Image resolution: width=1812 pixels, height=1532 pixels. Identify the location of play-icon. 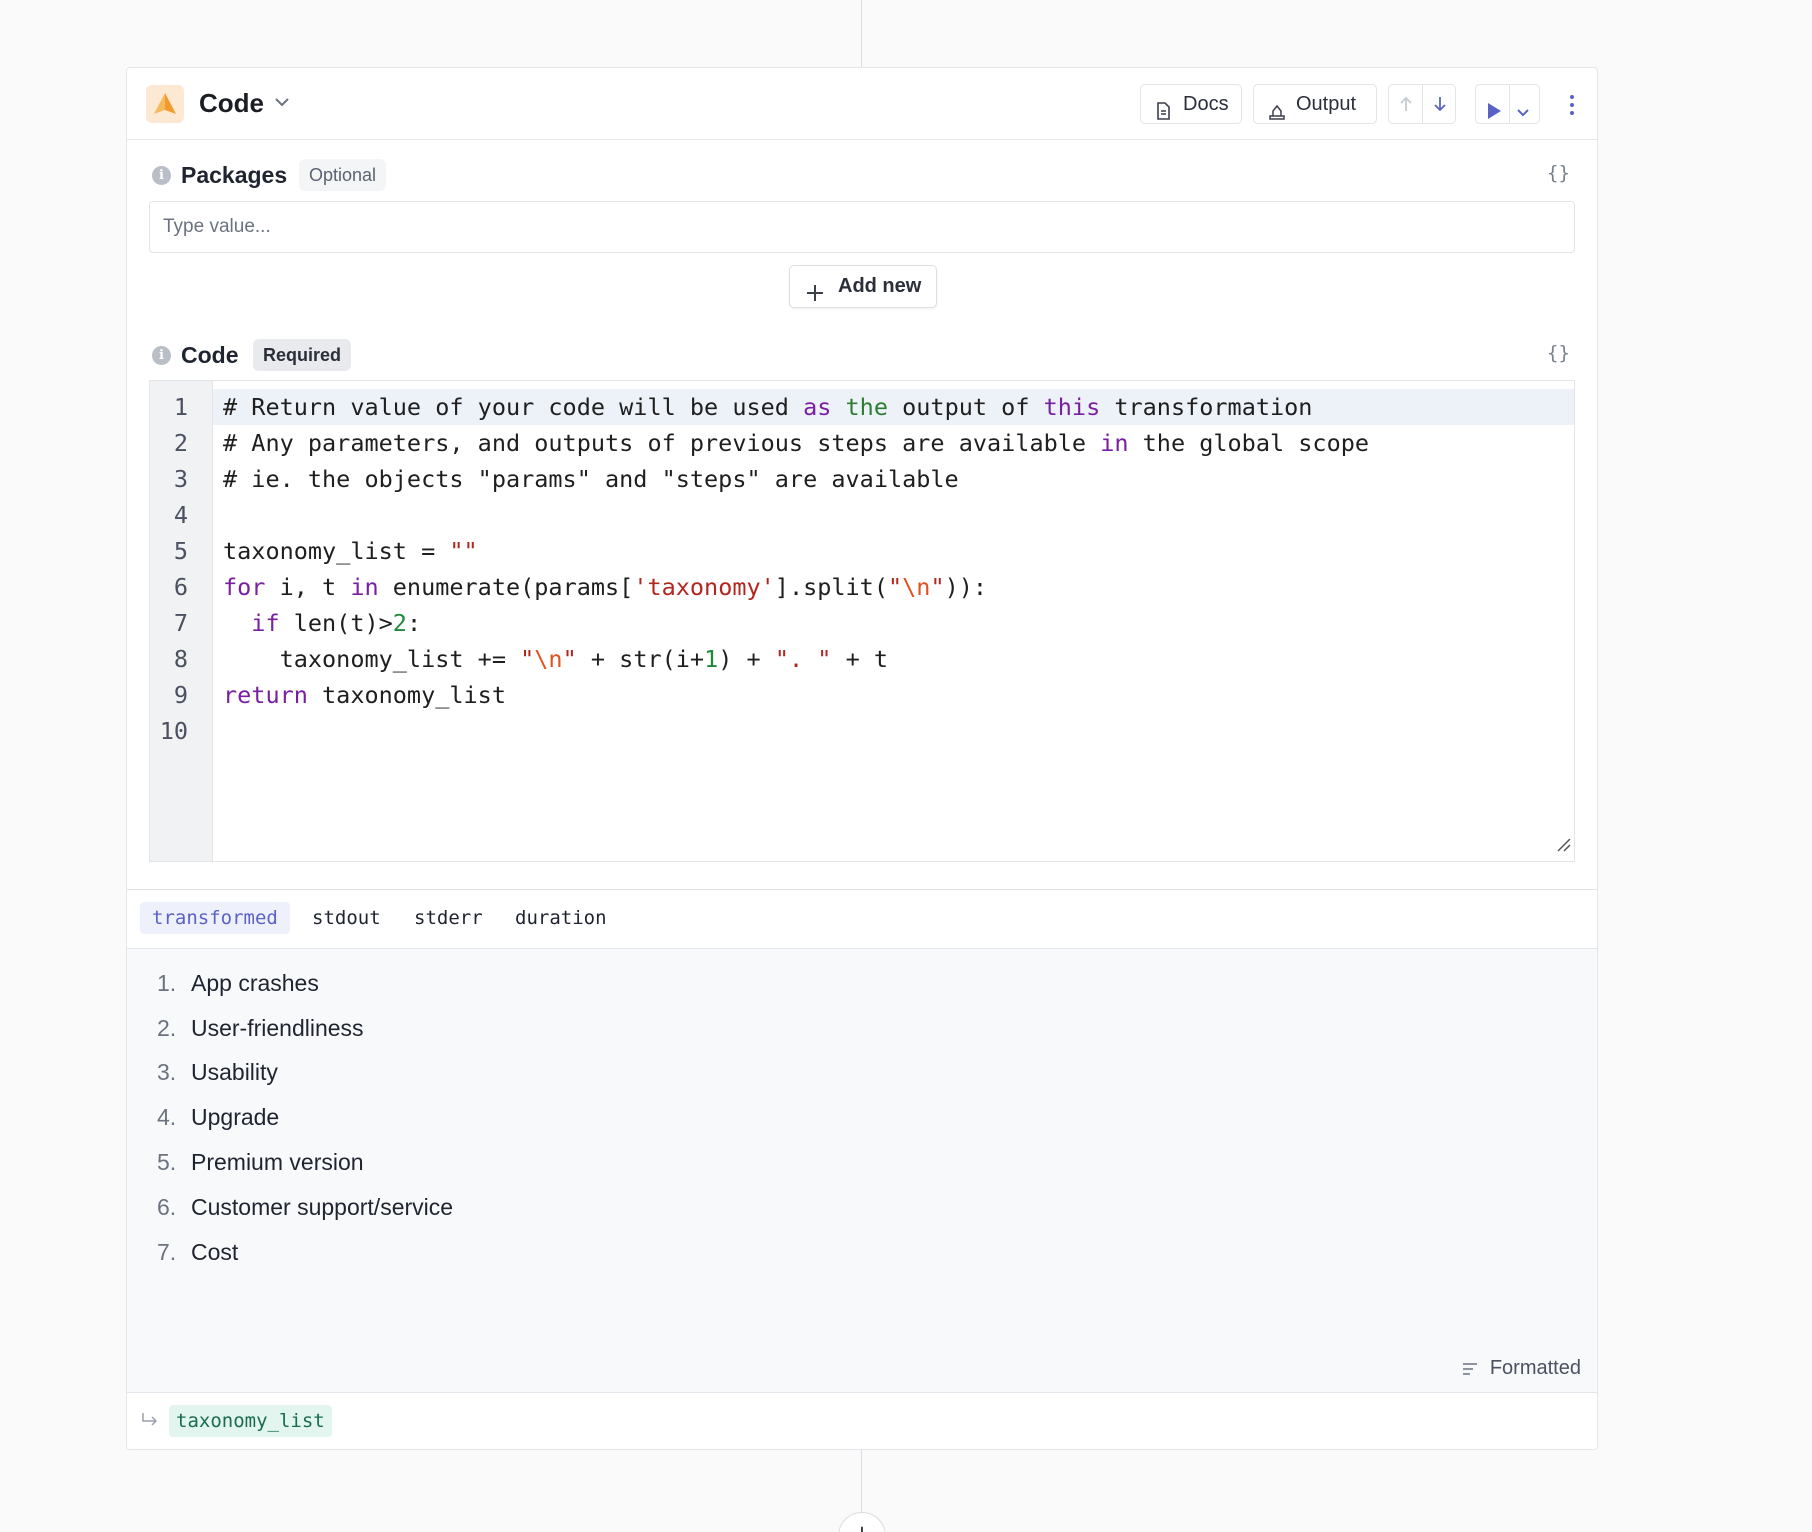
(1494, 114).